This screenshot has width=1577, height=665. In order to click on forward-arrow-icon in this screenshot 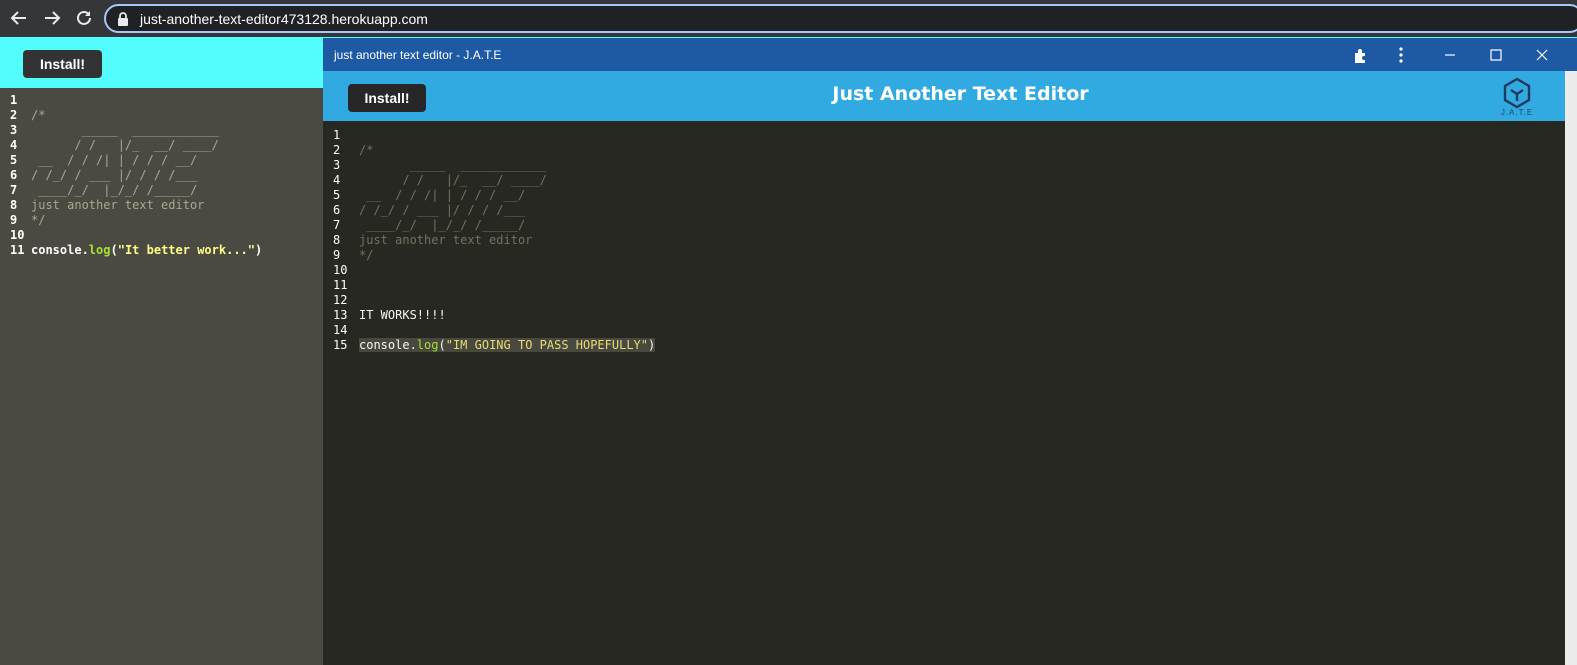, I will do `click(52, 18)`.